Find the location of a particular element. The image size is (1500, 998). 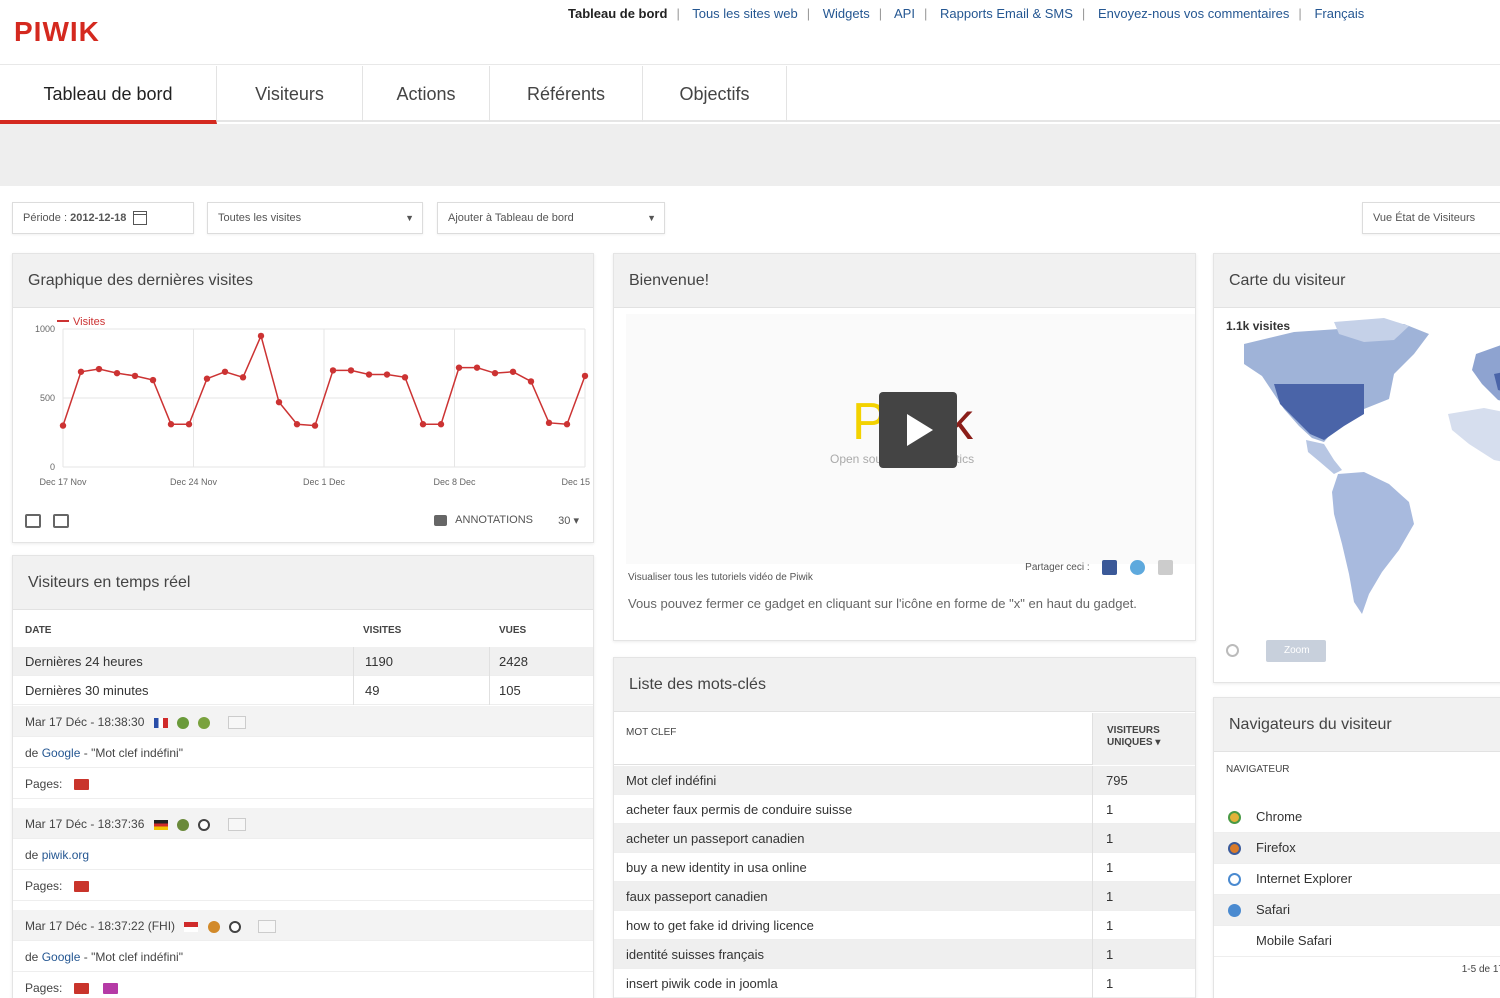

topnav-feedback: Envoyez-nous vos commentaires is located at coordinates (1193, 13).